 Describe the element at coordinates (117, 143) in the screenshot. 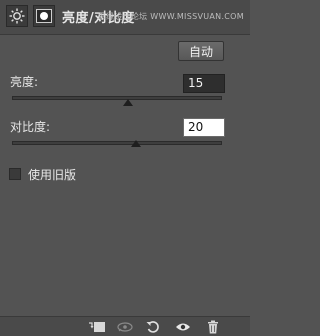

I see `contrast-slider-track` at that location.